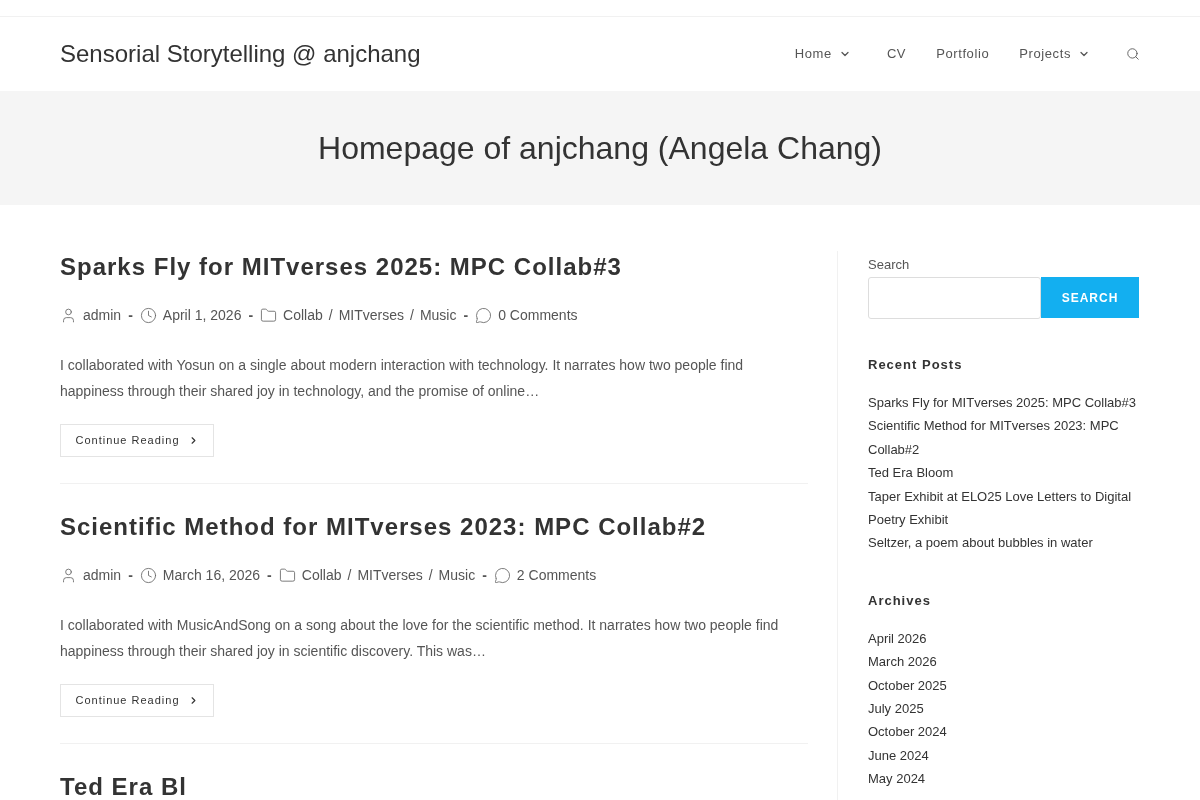  Describe the element at coordinates (1004, 779) in the screenshot. I see `sidebar-link: May 2024` at that location.